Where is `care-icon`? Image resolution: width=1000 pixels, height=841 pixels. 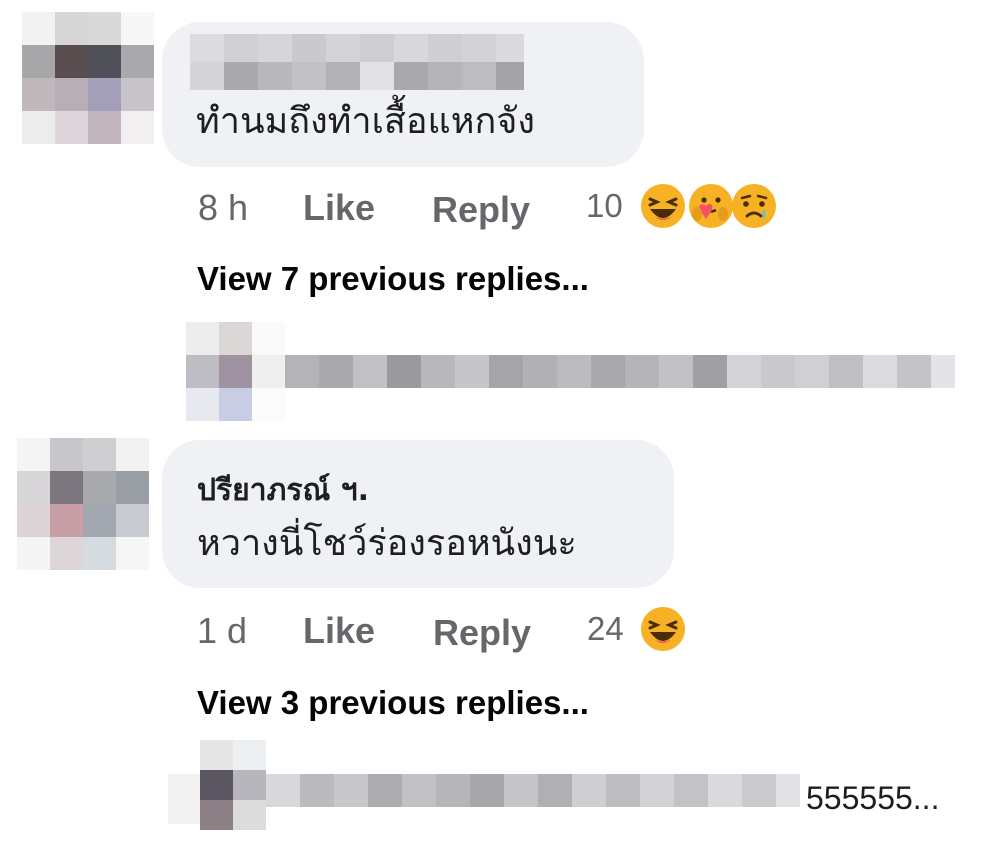
care-icon is located at coordinates (711, 206).